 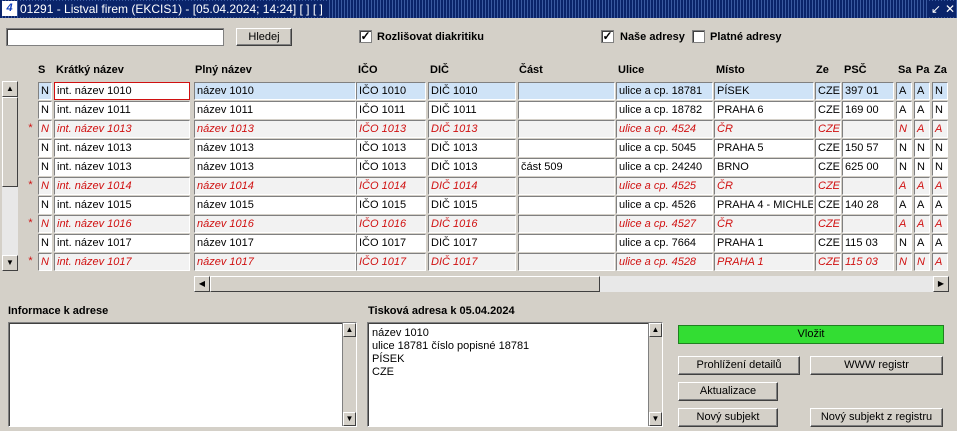 I want to click on cell-dic: DIČ 1015, so click(x=472, y=205).